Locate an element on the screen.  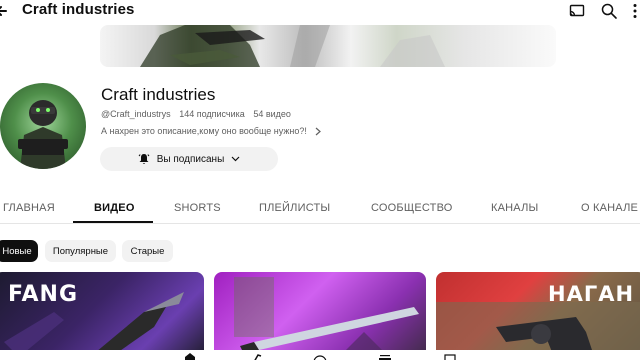
tab-playlists: ПЛЕЙЛИСТЫ is located at coordinates (294, 208).